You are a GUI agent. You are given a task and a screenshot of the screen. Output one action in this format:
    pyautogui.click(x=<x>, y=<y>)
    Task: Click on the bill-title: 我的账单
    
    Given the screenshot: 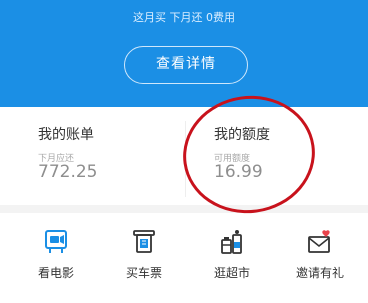 What is the action you would take?
    pyautogui.click(x=66, y=135)
    